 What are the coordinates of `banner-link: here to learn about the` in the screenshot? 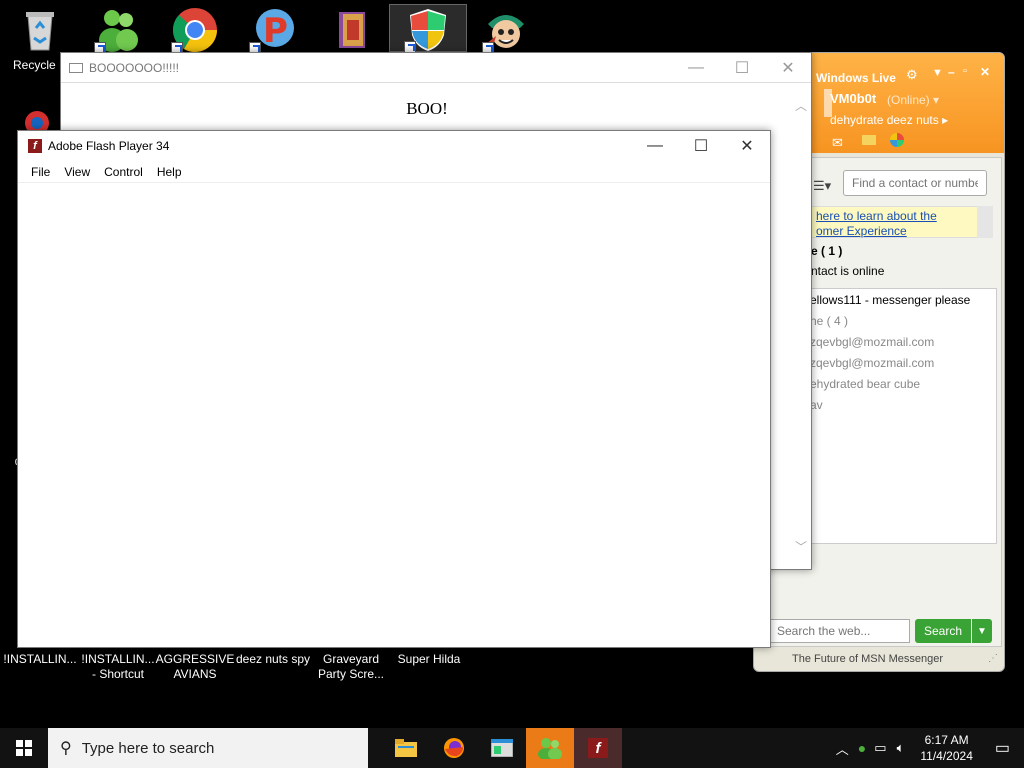 It's located at (901, 215).